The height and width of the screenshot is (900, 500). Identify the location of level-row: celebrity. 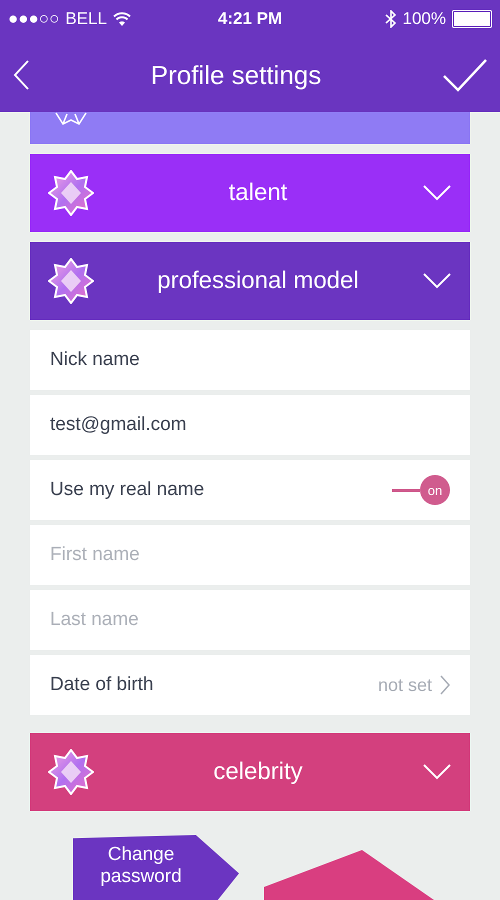
(250, 772).